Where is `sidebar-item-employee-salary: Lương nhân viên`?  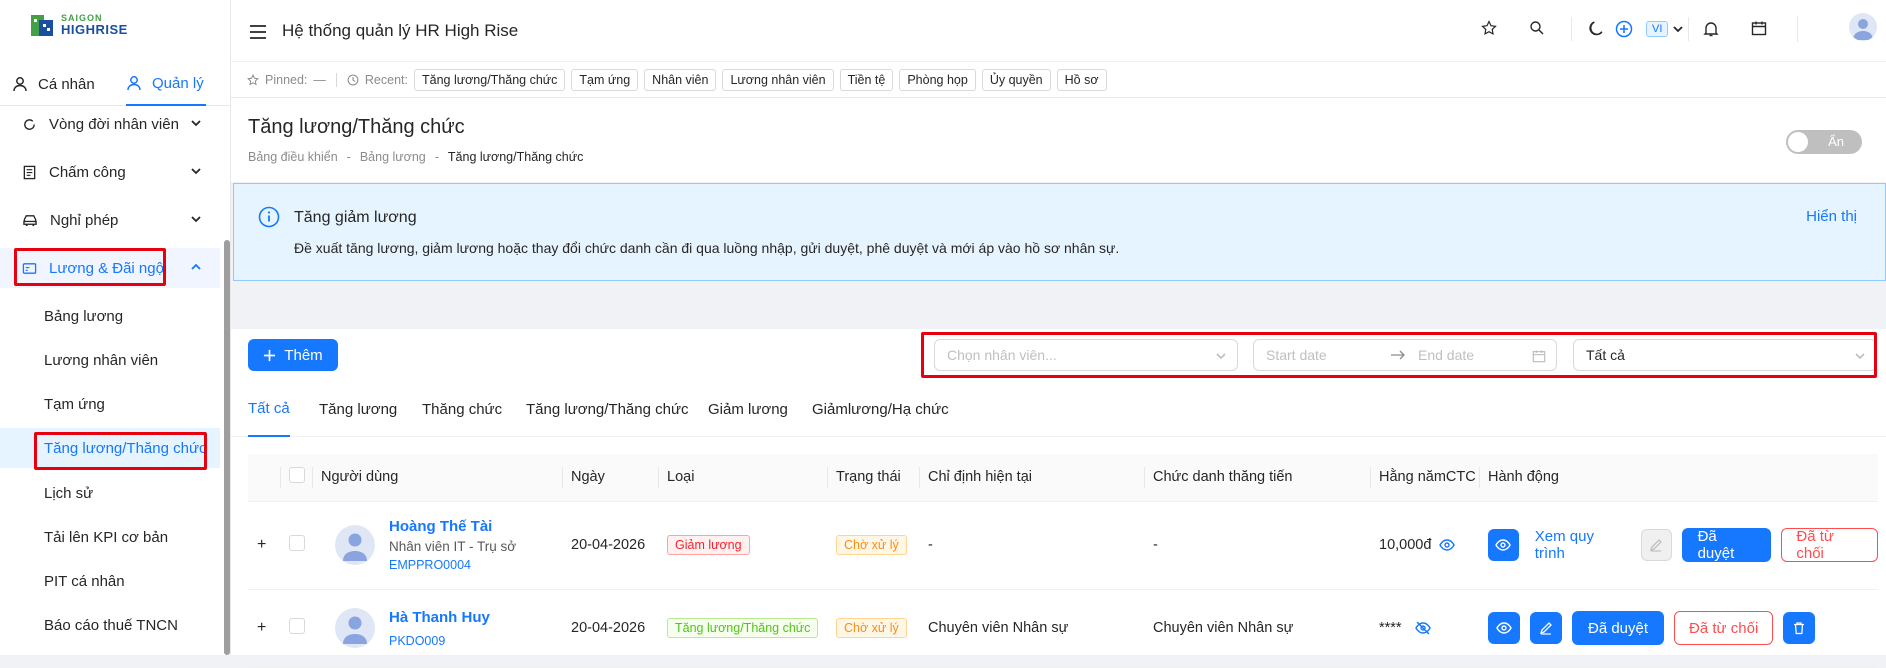
sidebar-item-employee-salary: Lương nhân viên is located at coordinates (110, 360).